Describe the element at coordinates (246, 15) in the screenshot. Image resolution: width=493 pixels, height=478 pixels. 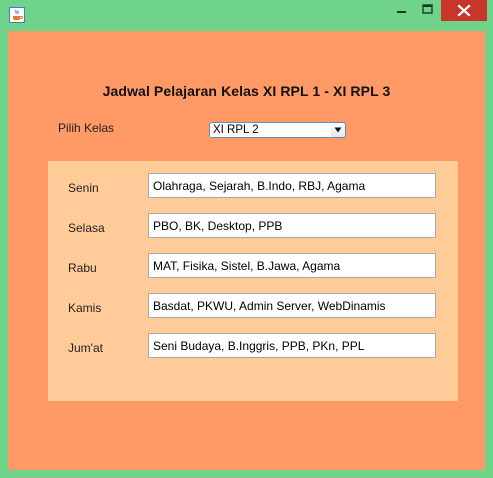
I see `title-bar` at that location.